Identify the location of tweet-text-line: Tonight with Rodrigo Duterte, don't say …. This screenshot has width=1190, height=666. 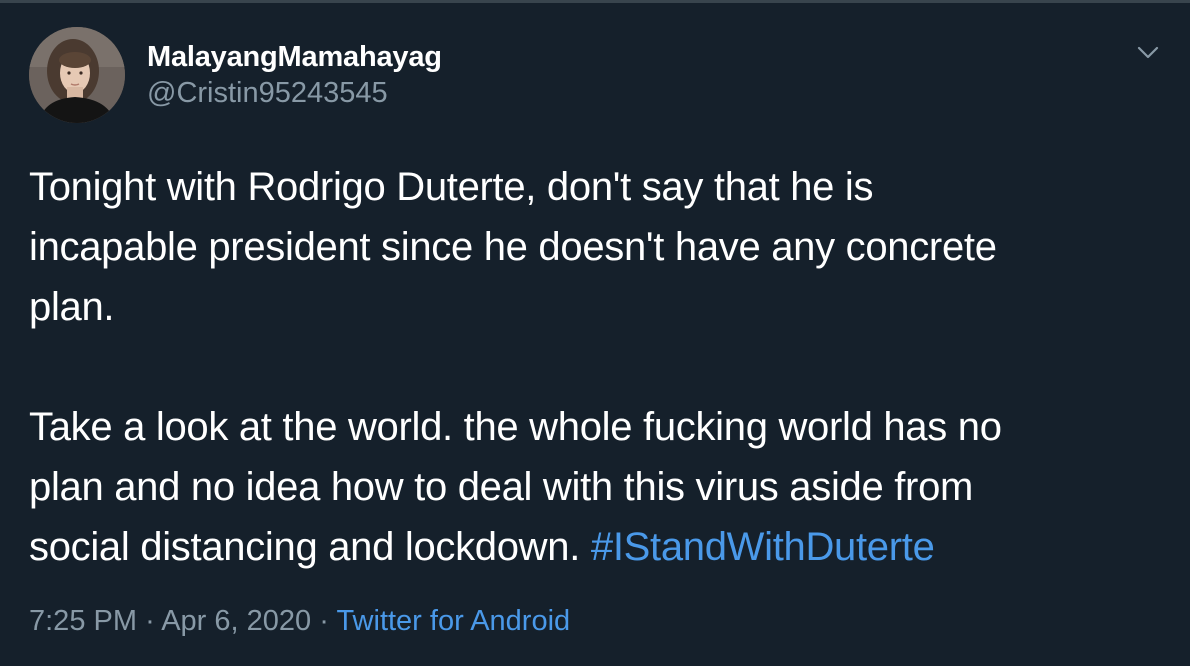
(451, 187).